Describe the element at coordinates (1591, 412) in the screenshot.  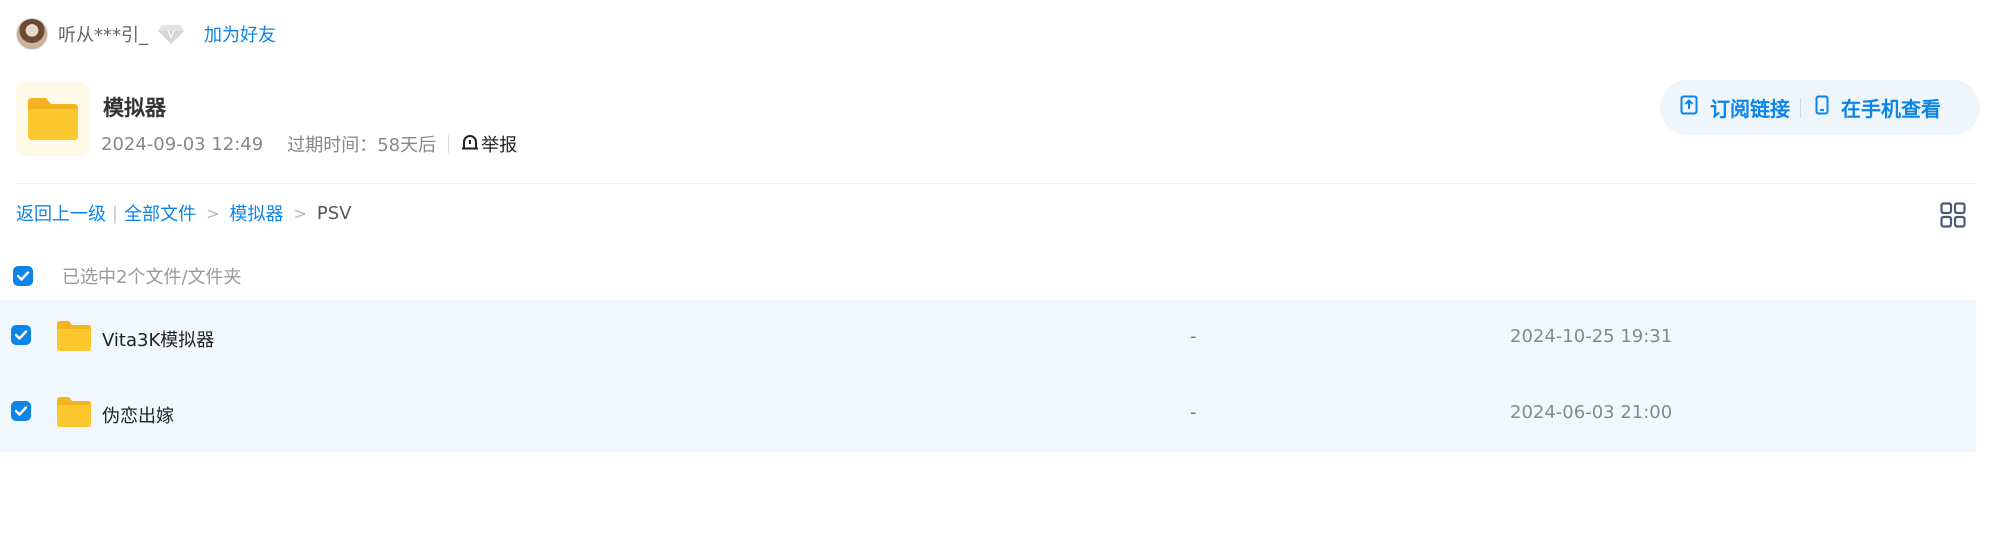
I see `file-date: 2024-06-03 21:00` at that location.